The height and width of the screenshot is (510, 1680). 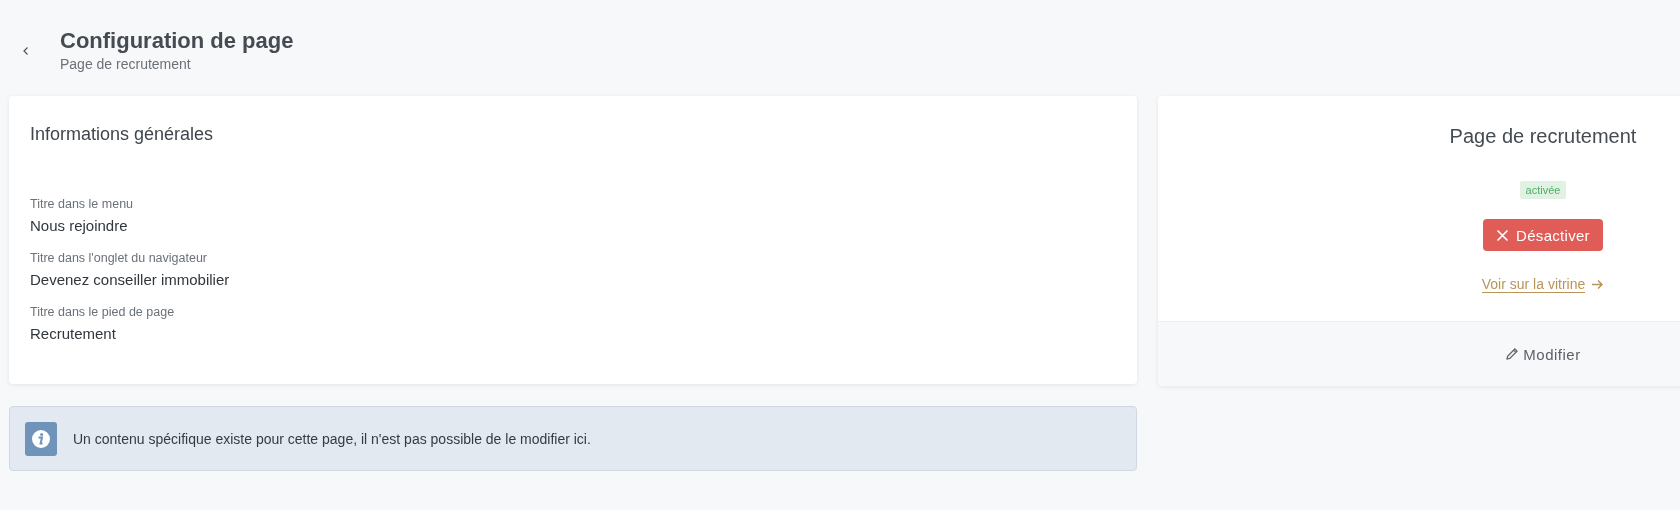 What do you see at coordinates (1543, 190) in the screenshot?
I see `status-badge: activée` at bounding box center [1543, 190].